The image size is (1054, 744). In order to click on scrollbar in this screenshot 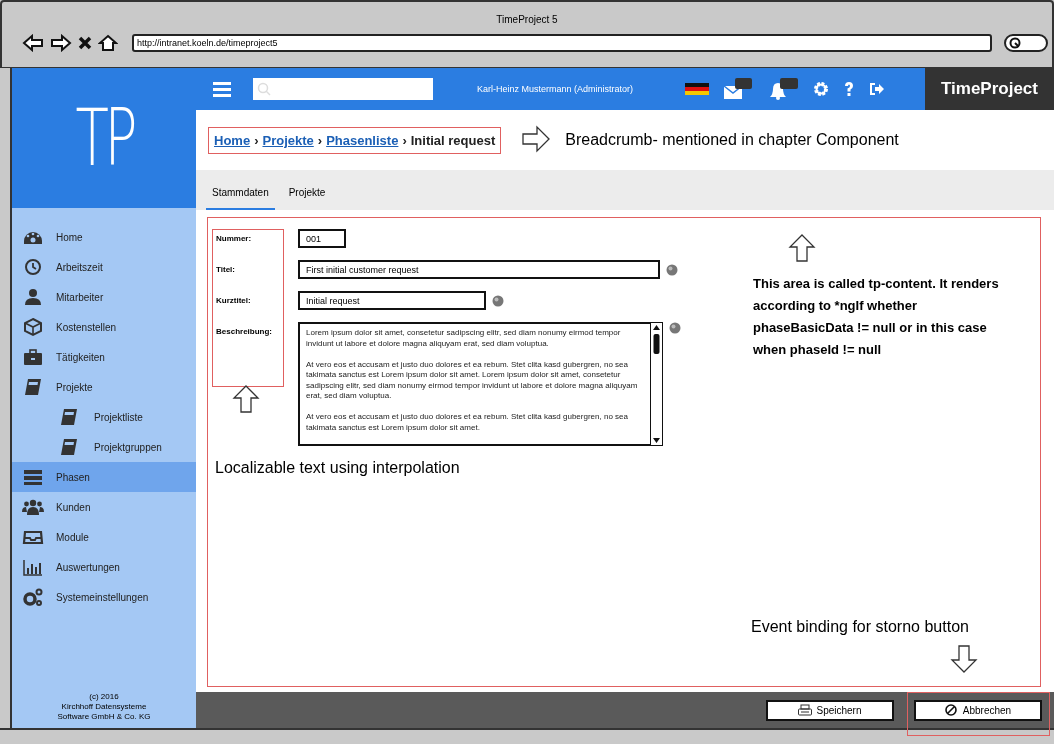, I will do `click(656, 384)`.